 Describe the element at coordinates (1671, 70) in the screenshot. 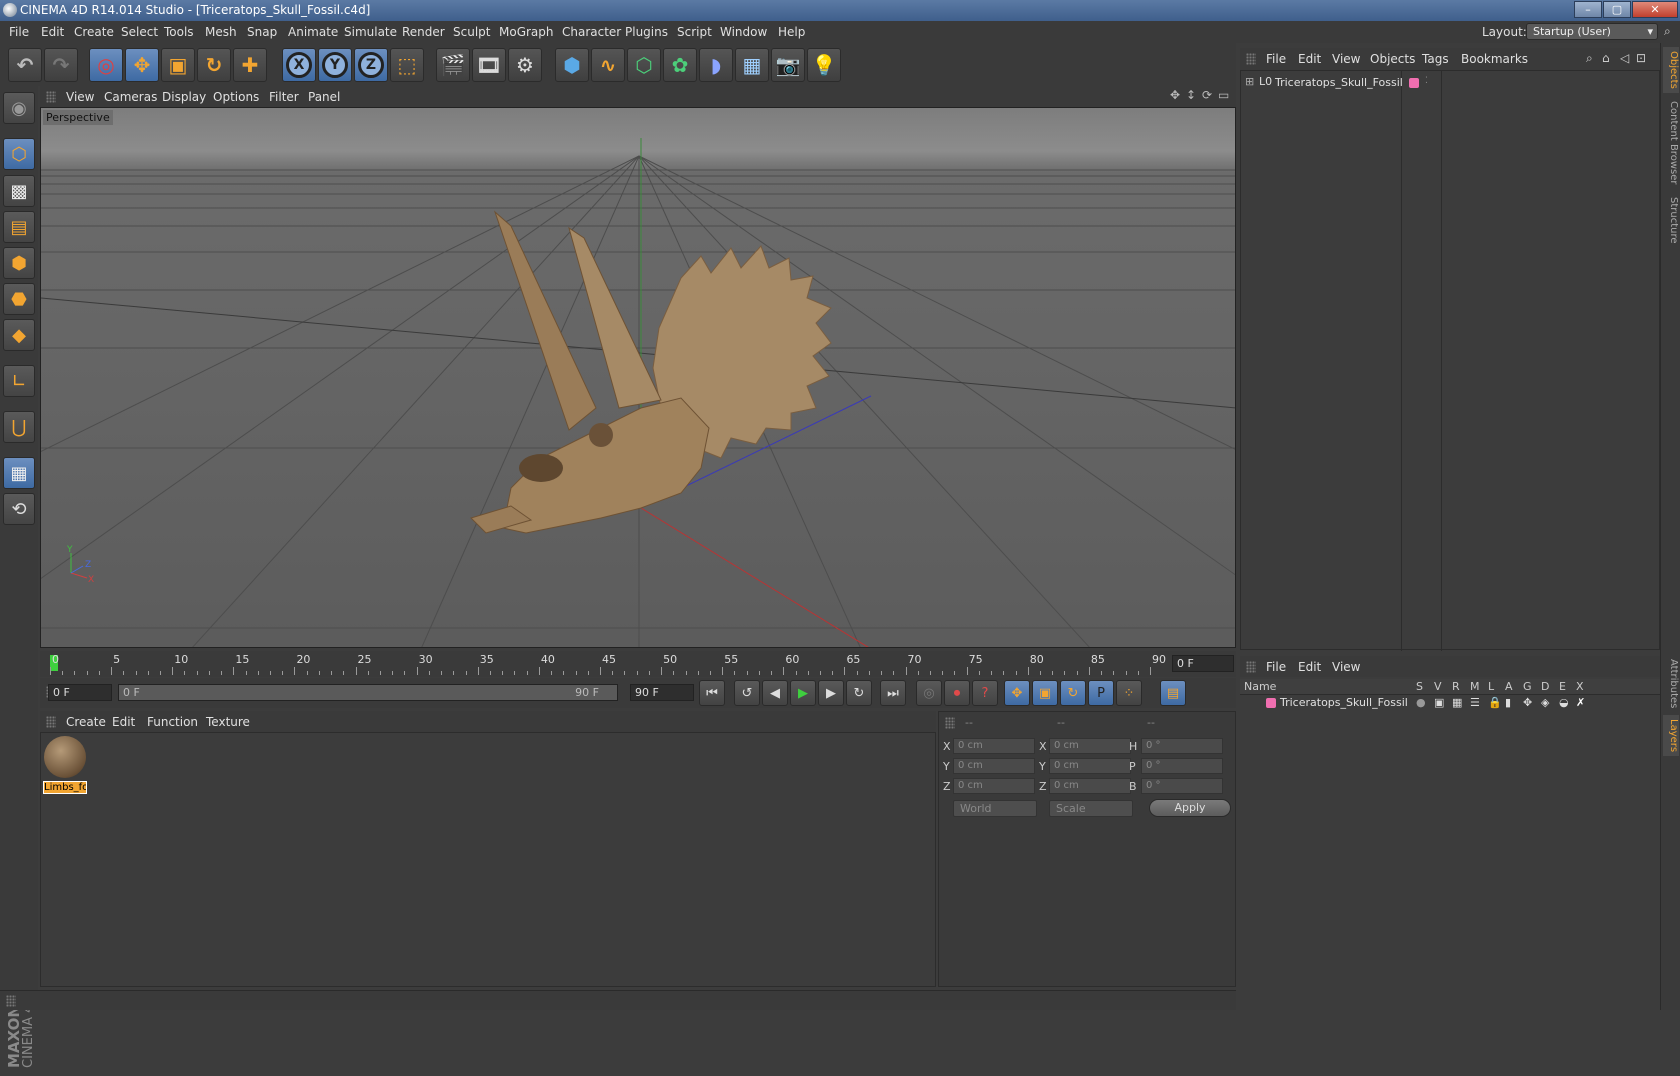

I see `tab-objects: Objects` at that location.